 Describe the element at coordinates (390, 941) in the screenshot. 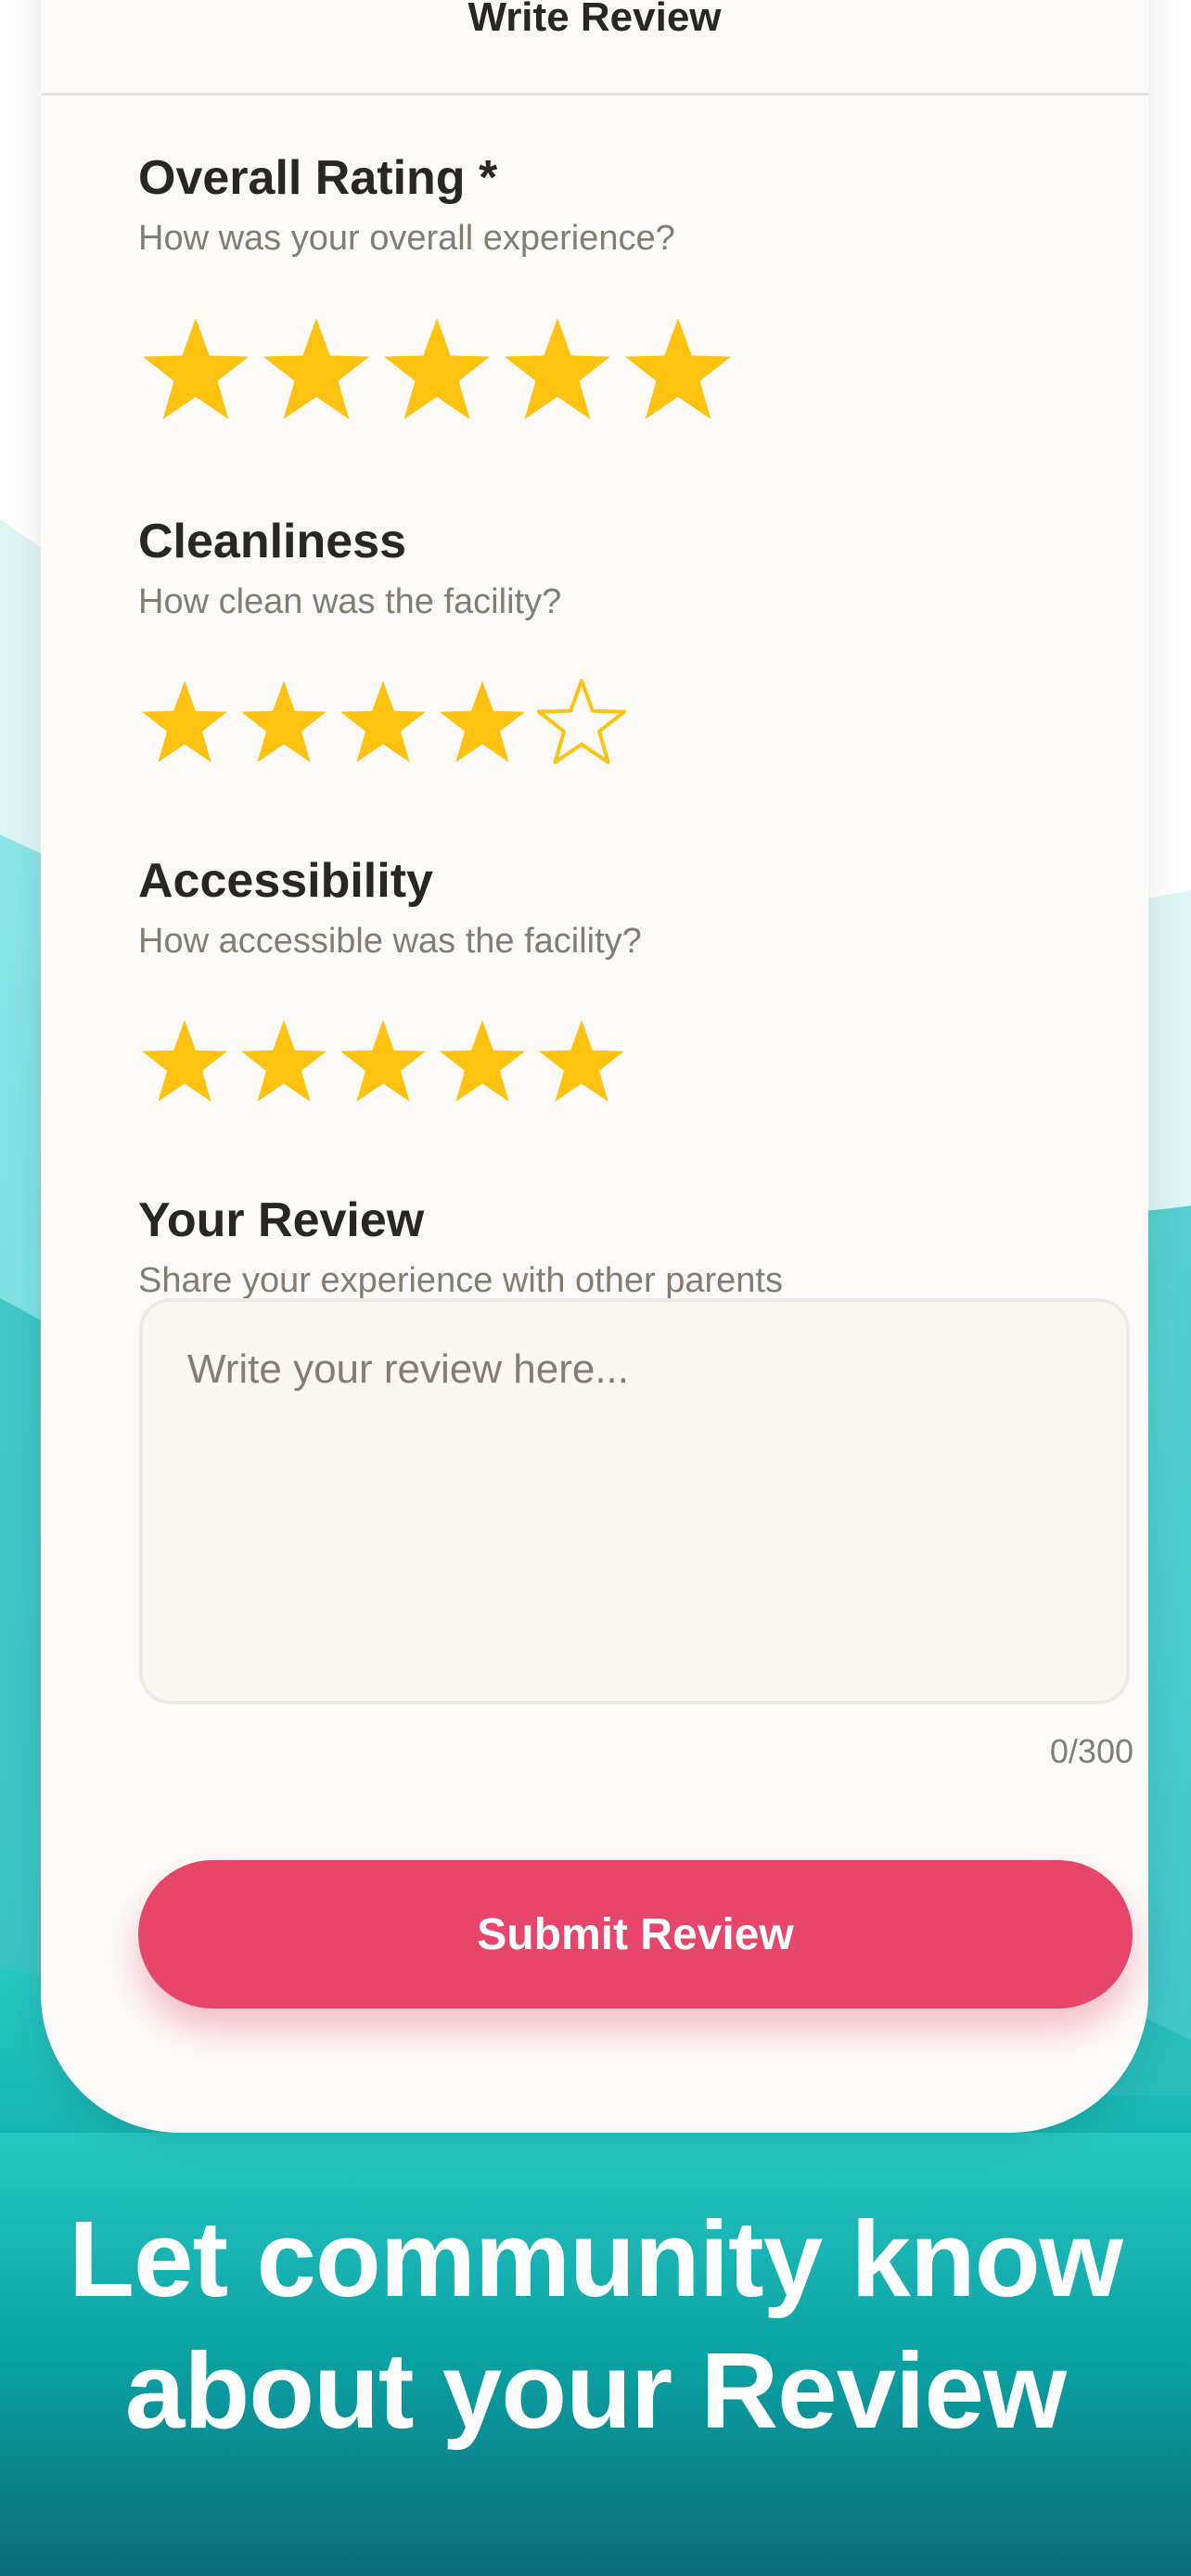

I see `accessibility-subtitle: How accessible was the facility?` at that location.